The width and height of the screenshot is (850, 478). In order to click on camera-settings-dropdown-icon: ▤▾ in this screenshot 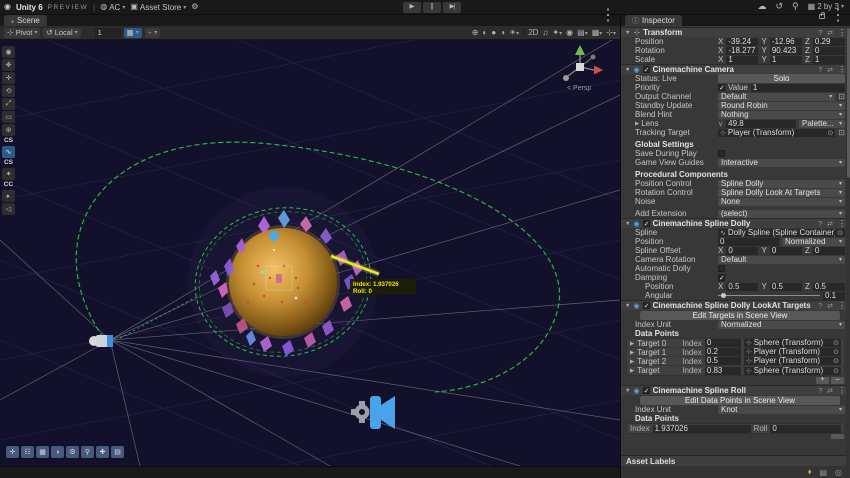, I will do `click(582, 32)`.